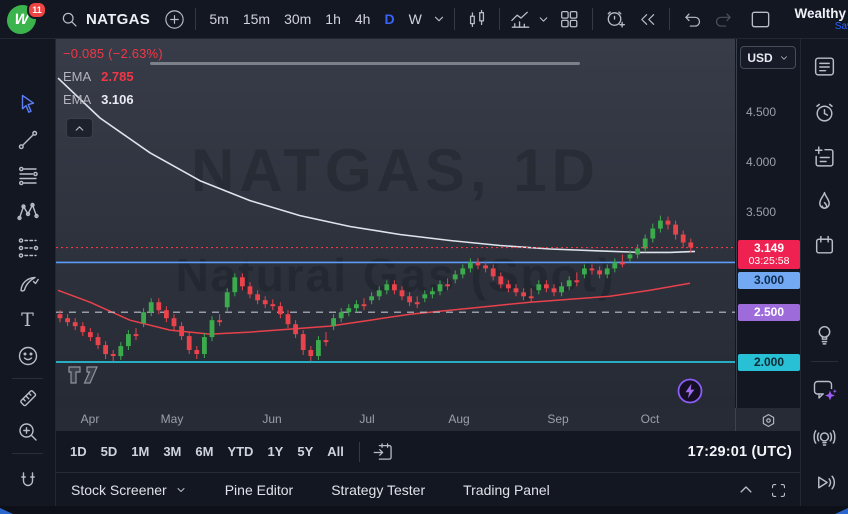 The width and height of the screenshot is (848, 514). Describe the element at coordinates (768, 57) in the screenshot. I see `currency-selector: USD` at that location.